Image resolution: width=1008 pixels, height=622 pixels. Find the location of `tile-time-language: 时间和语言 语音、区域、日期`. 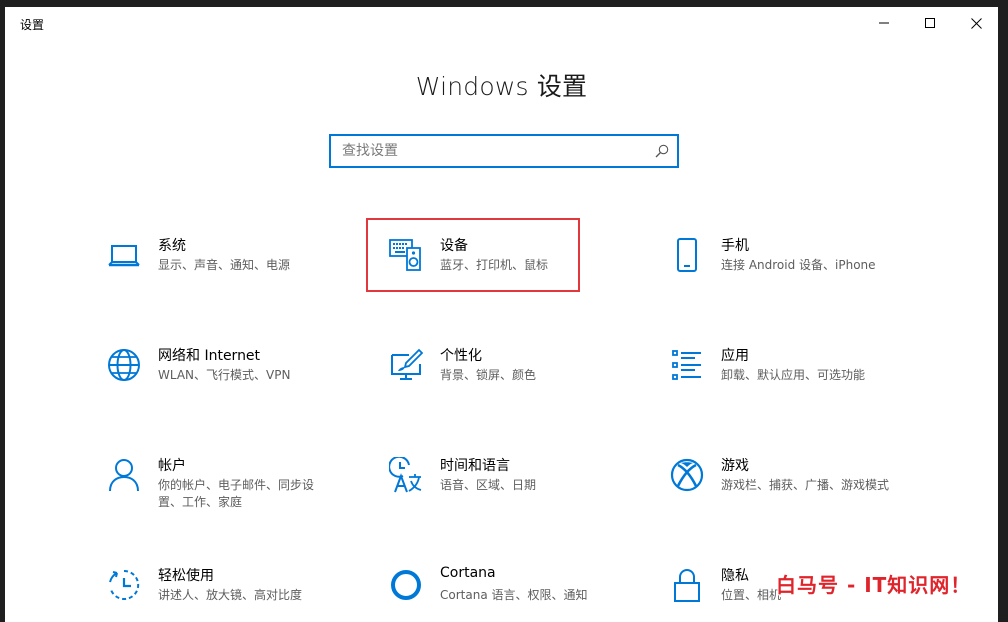

tile-time-language: 时间和语言 语音、区域、日期 is located at coordinates (499, 494).